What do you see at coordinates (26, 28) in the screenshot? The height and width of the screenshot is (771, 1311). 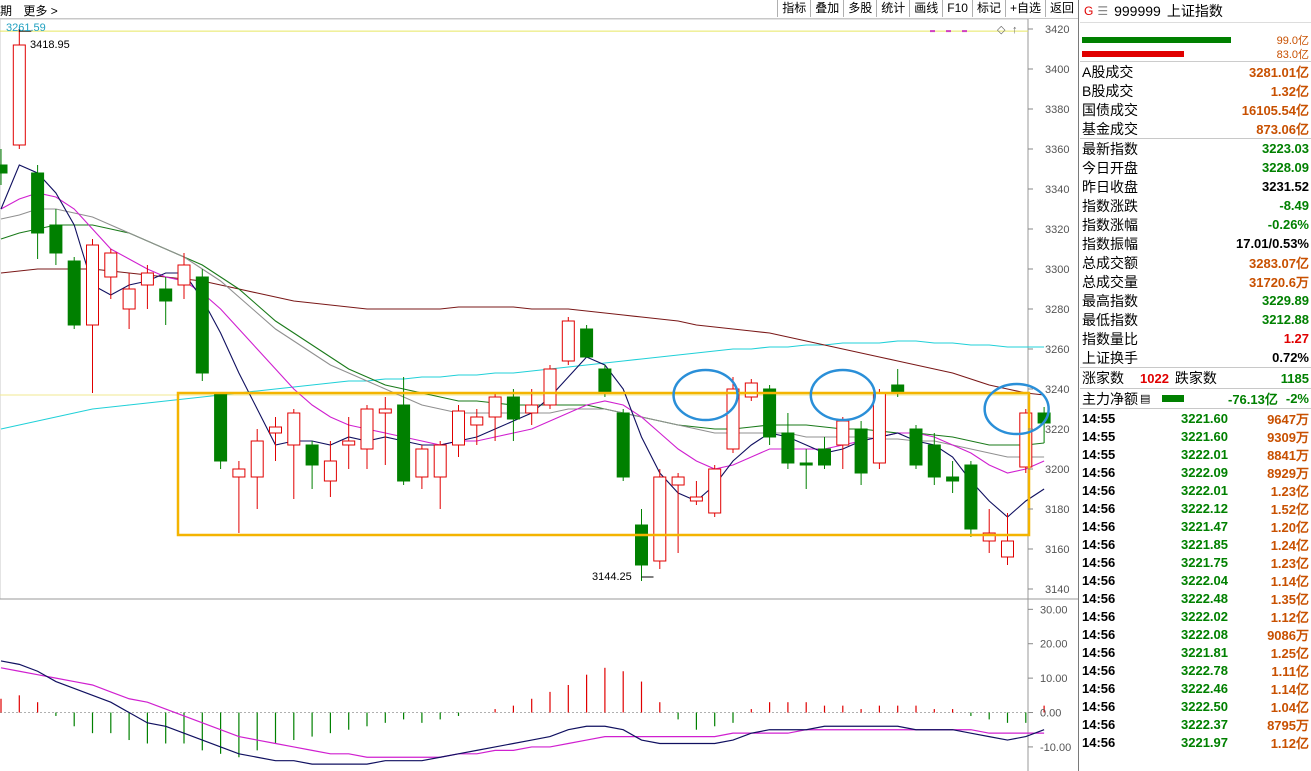 I see `ma-value-label: 3261.59` at bounding box center [26, 28].